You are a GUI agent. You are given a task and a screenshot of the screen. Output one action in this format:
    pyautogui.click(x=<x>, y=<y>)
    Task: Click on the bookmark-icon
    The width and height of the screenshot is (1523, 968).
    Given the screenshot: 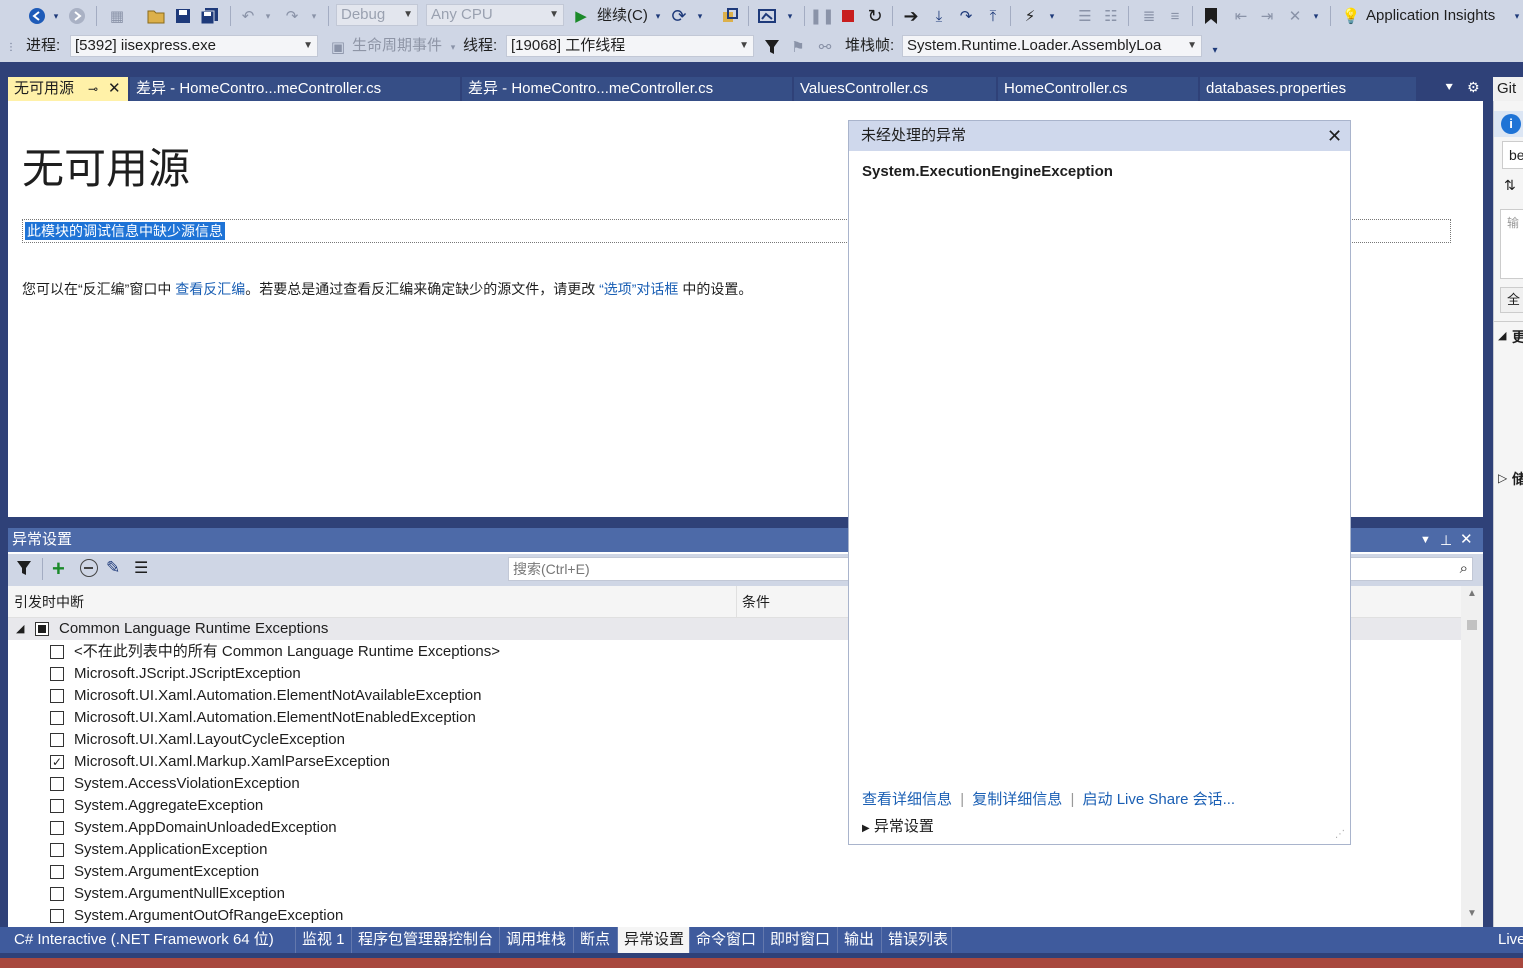 What is the action you would take?
    pyautogui.click(x=1211, y=16)
    